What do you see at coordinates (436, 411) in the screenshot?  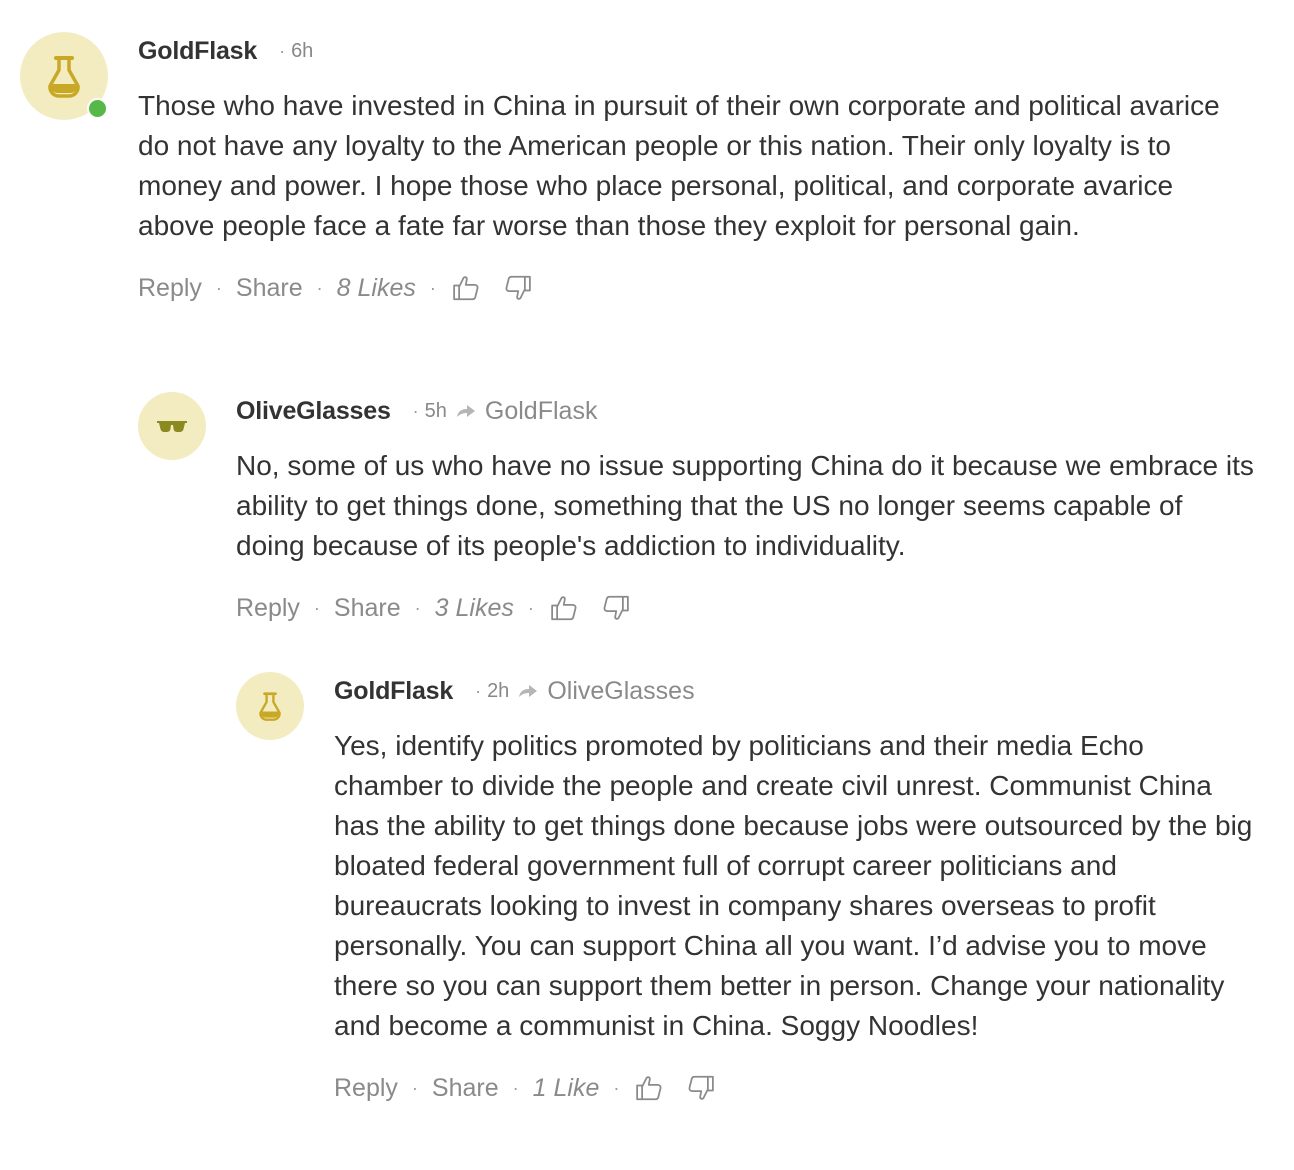 I see `timestamp: 5h` at bounding box center [436, 411].